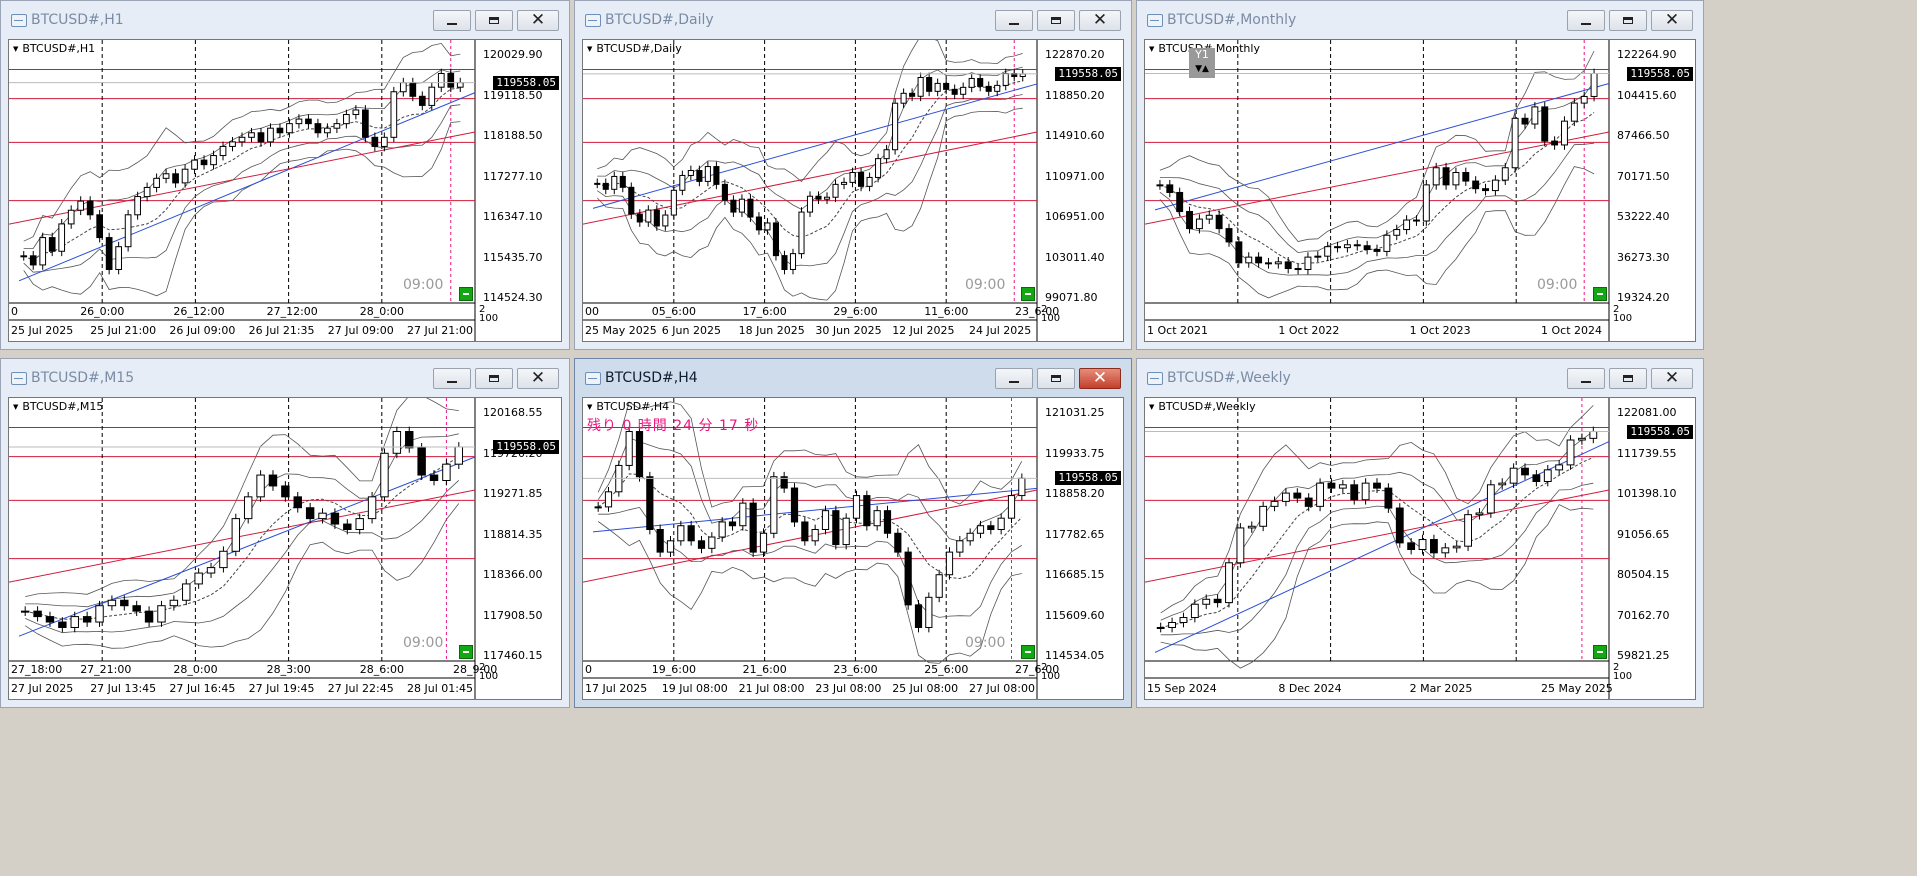 This screenshot has height=876, width=1917. I want to click on chart-symbol-label: BTCUSD#,Daily, so click(634, 48).